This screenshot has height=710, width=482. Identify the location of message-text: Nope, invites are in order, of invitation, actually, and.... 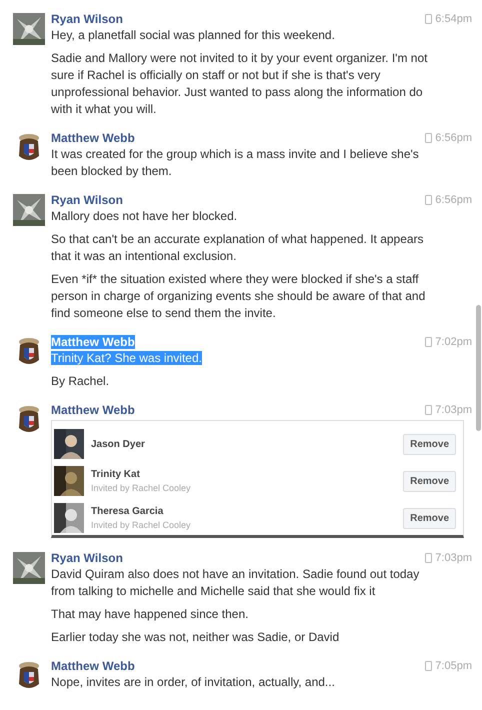
(193, 682).